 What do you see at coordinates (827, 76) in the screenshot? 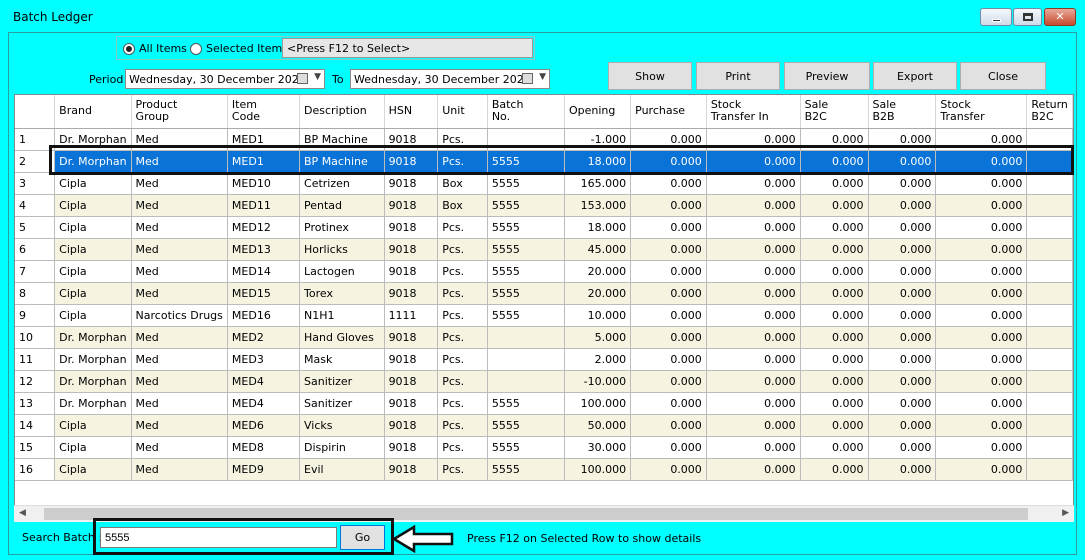
I see `preview-button: Preview` at bounding box center [827, 76].